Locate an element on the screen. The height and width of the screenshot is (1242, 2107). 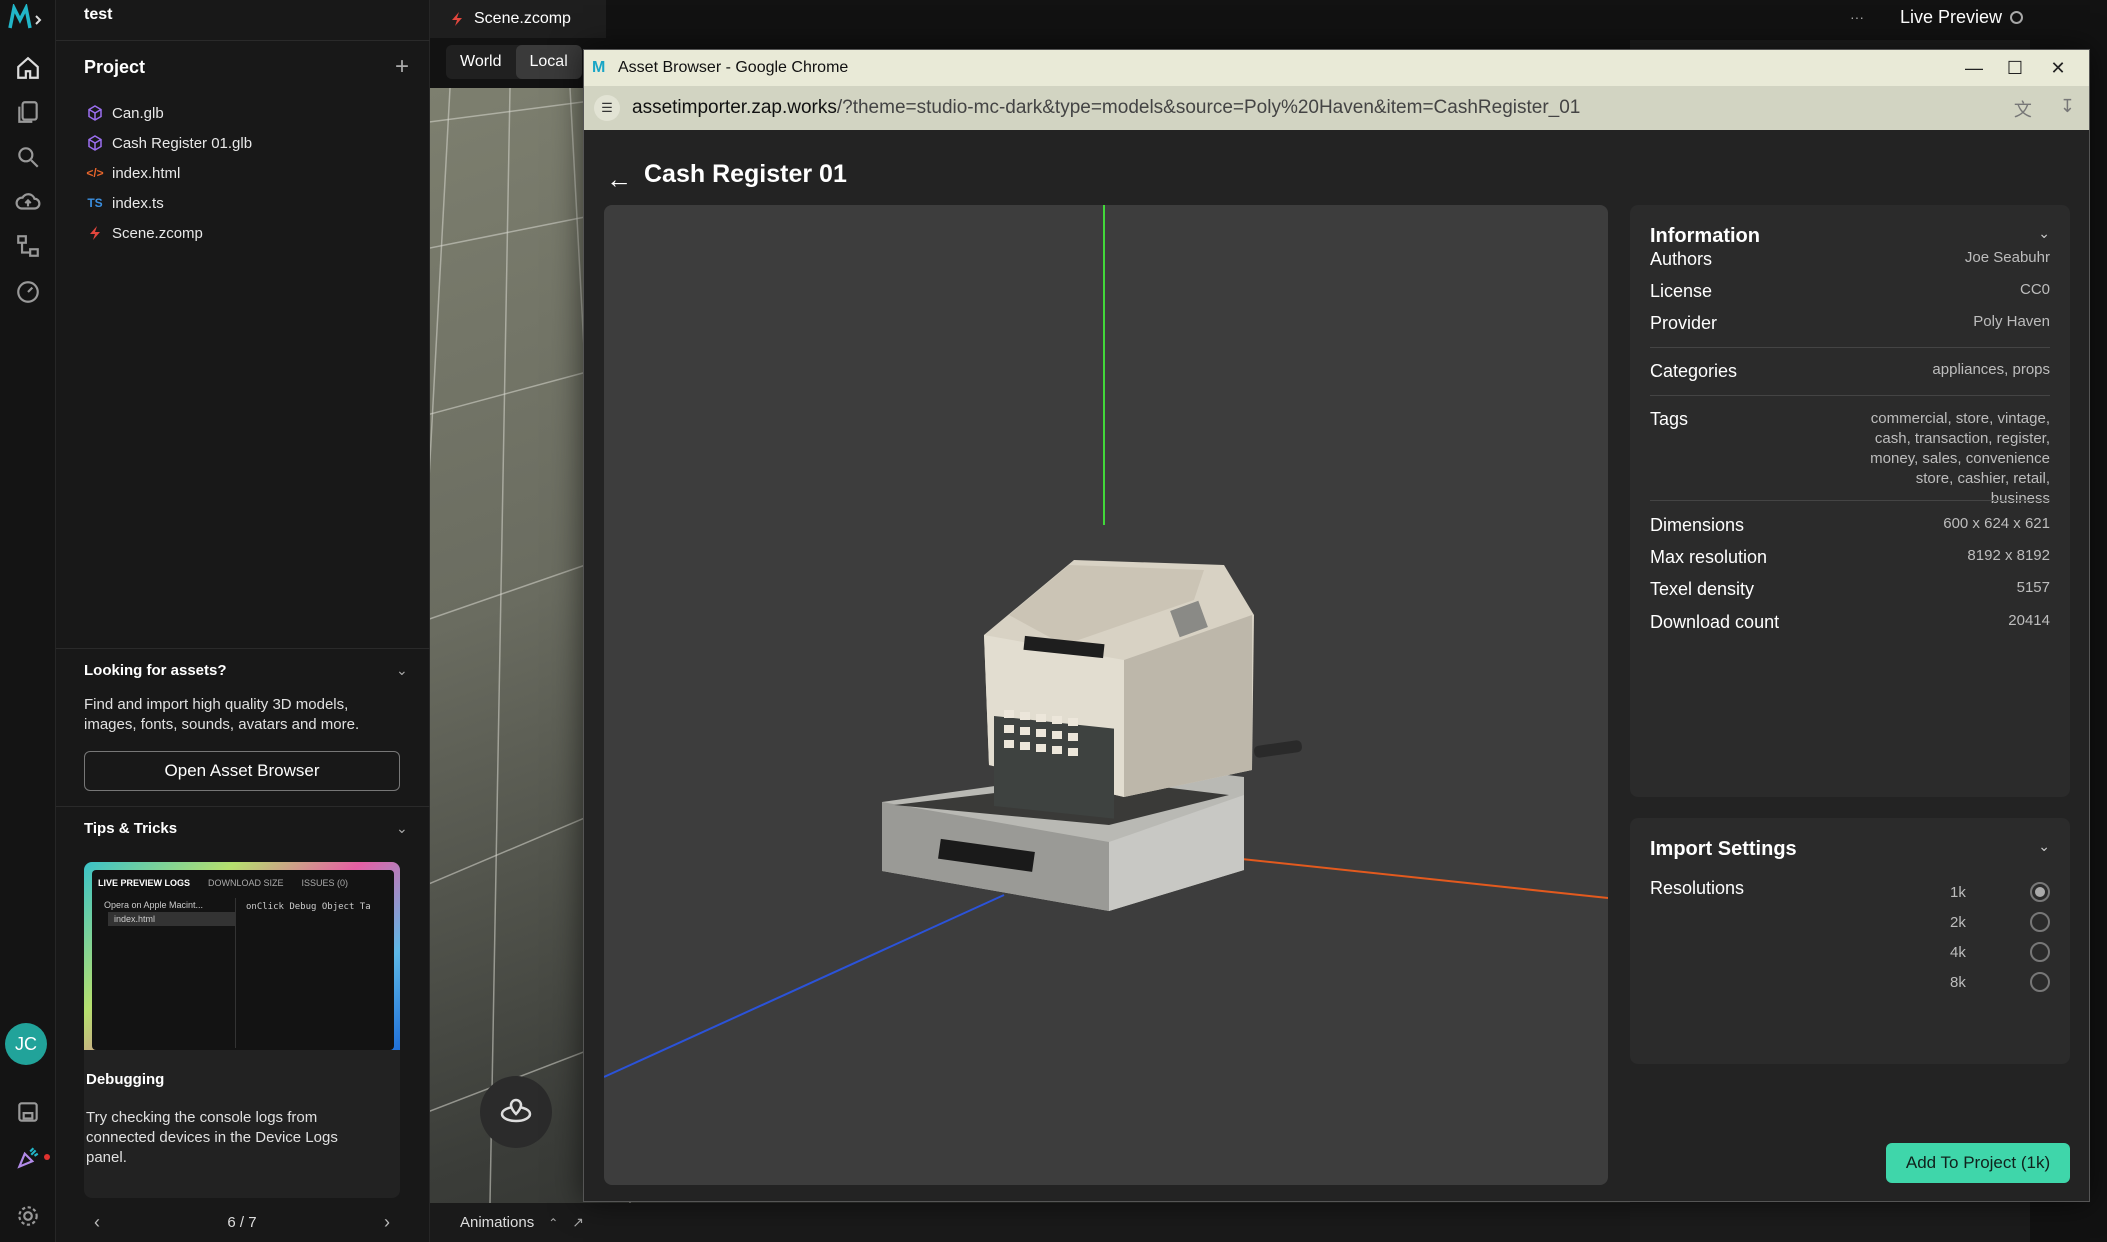
resolution-option-1k: 1k is located at coordinates (2000, 892).